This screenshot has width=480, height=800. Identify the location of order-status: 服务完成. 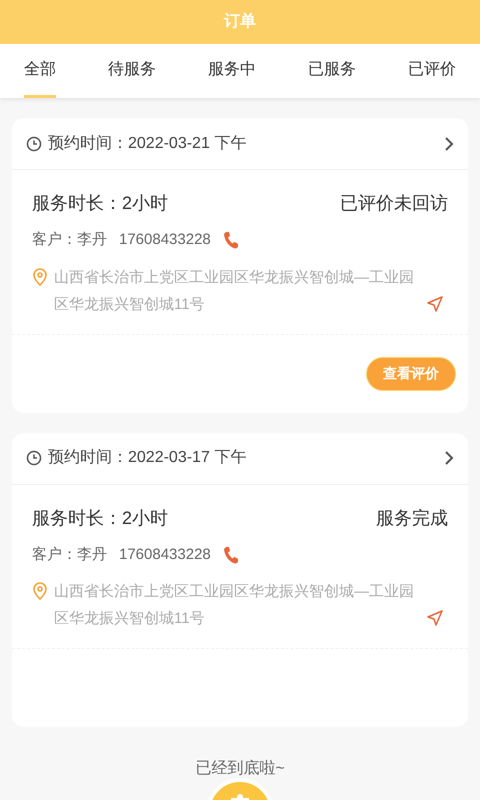
(412, 518).